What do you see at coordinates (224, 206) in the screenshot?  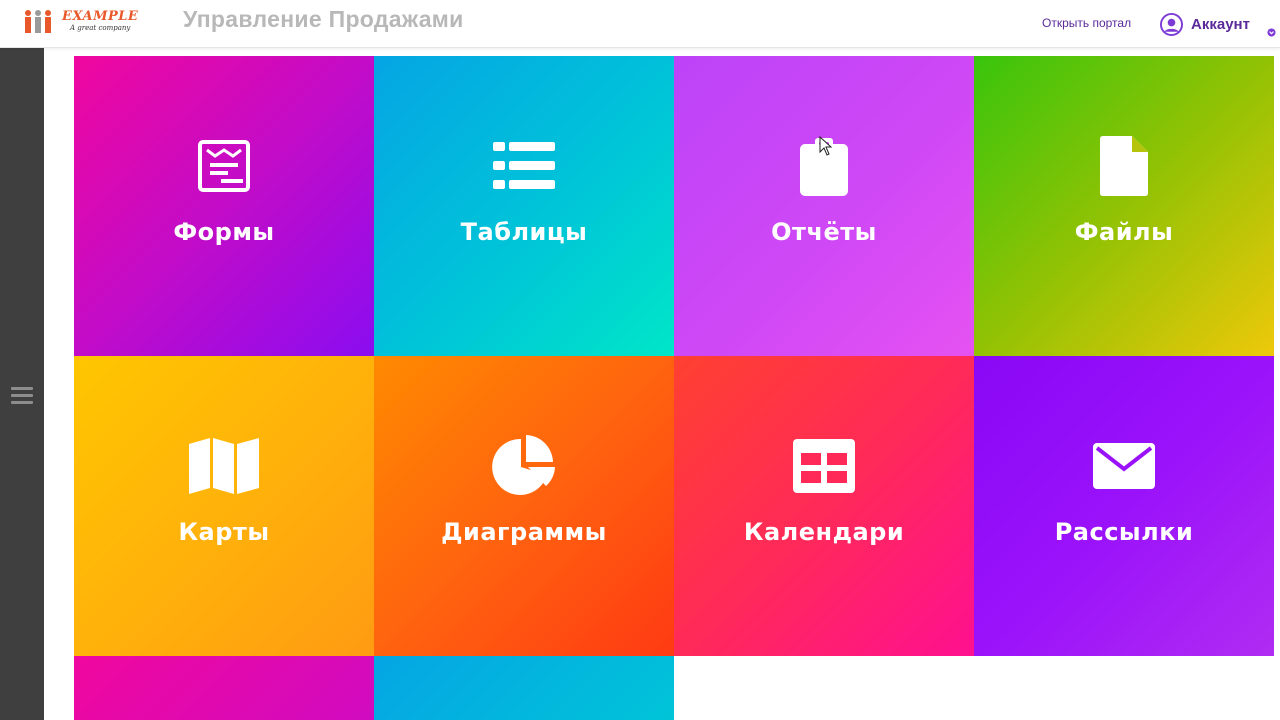 I see `tile-forms: Формы` at bounding box center [224, 206].